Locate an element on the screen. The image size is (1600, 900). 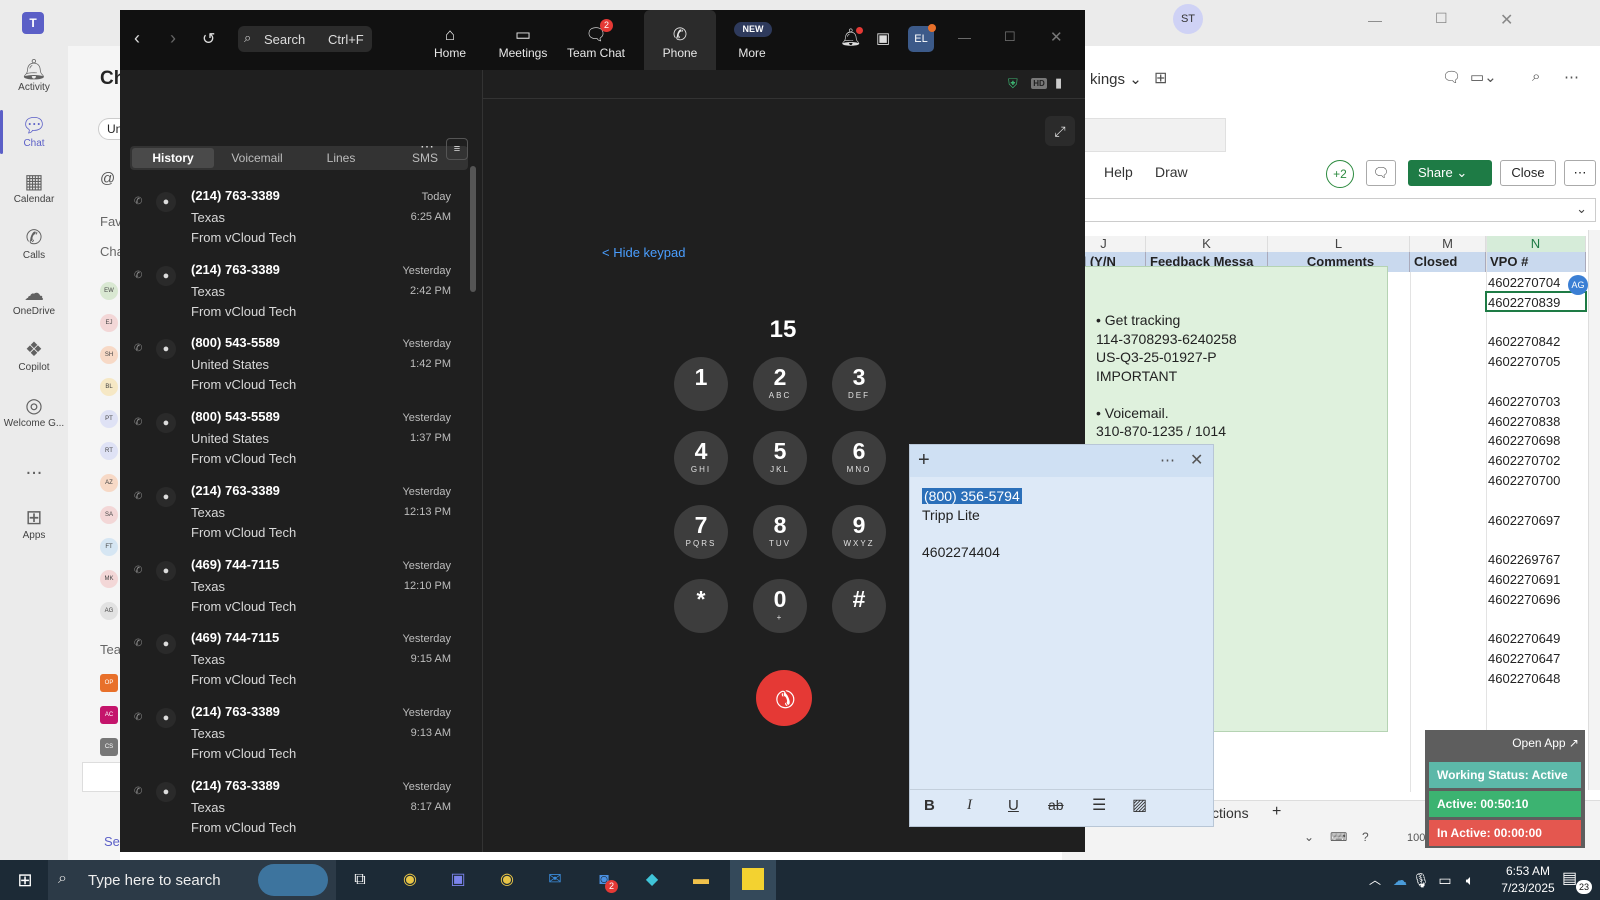
avatar: SH is located at coordinates (109, 355).